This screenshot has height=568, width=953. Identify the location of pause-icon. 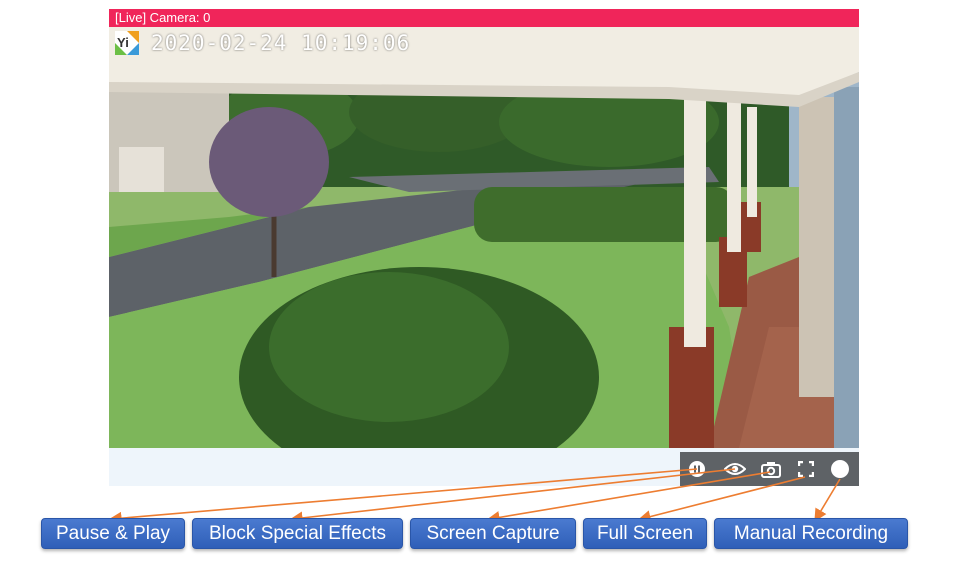
(697, 469).